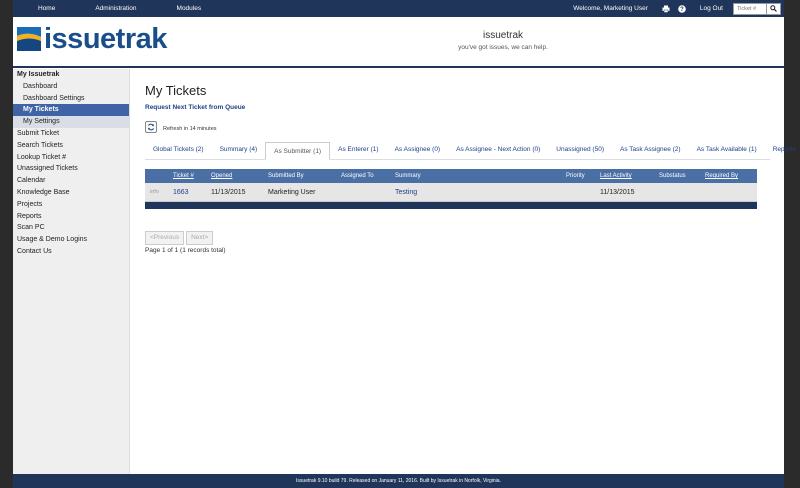 Image resolution: width=800 pixels, height=488 pixels. What do you see at coordinates (457, 127) in the screenshot?
I see `refresh-row: Refresh in 14 minutes` at bounding box center [457, 127].